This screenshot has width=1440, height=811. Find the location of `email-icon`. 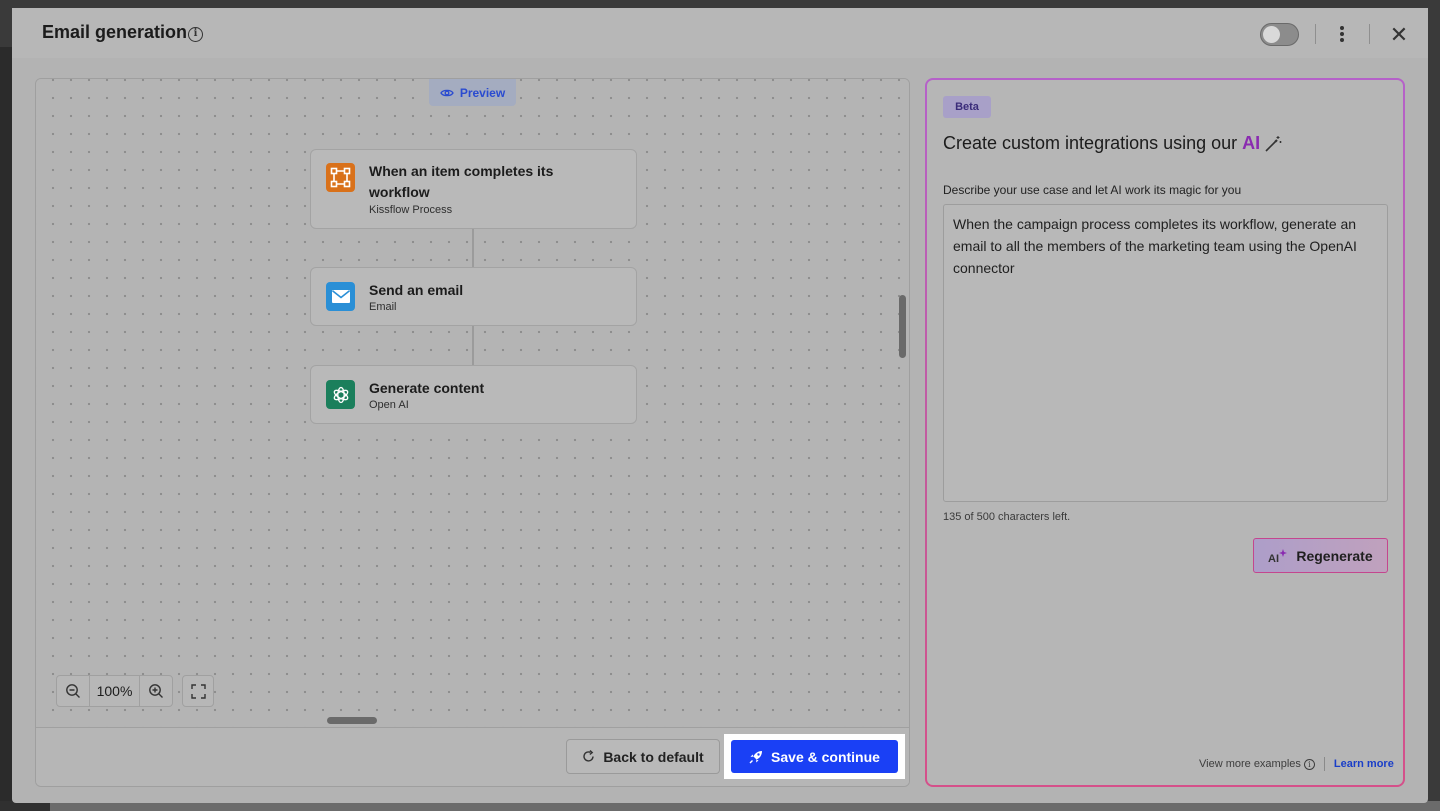

email-icon is located at coordinates (340, 296).